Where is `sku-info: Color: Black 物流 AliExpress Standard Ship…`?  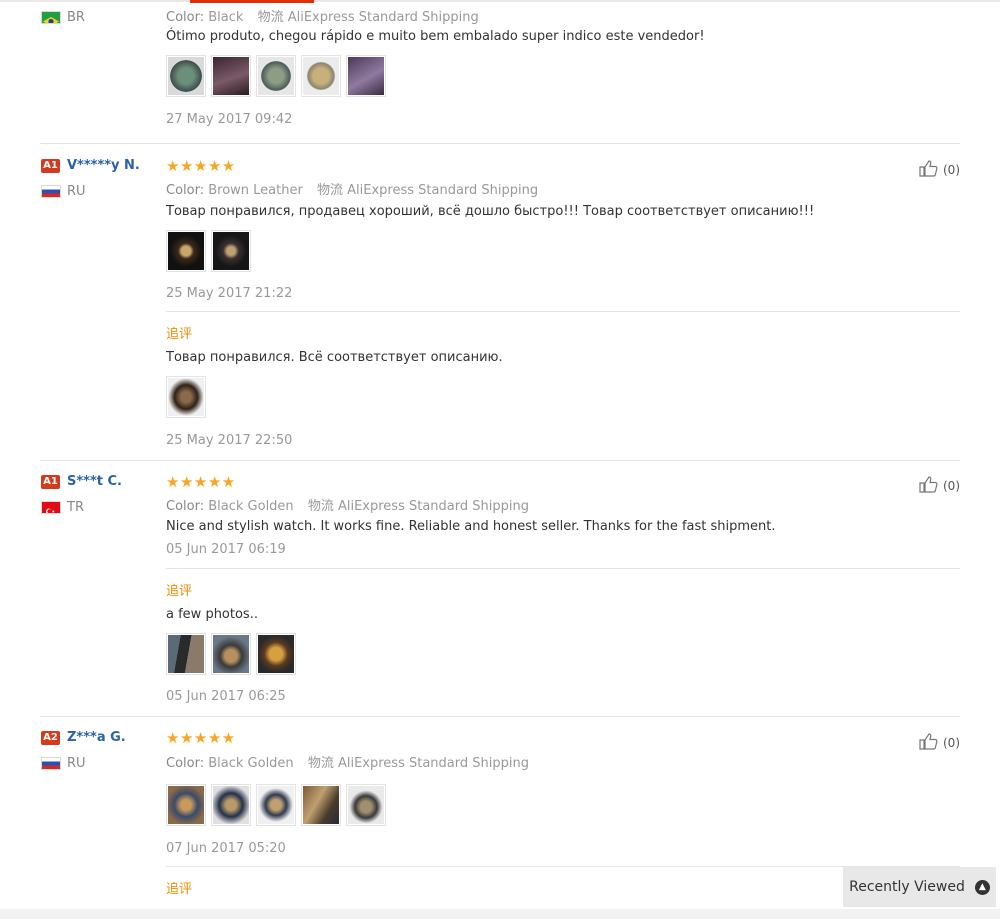
sku-info: Color: Black 物流 AliExpress Standard Ship… is located at coordinates (322, 15).